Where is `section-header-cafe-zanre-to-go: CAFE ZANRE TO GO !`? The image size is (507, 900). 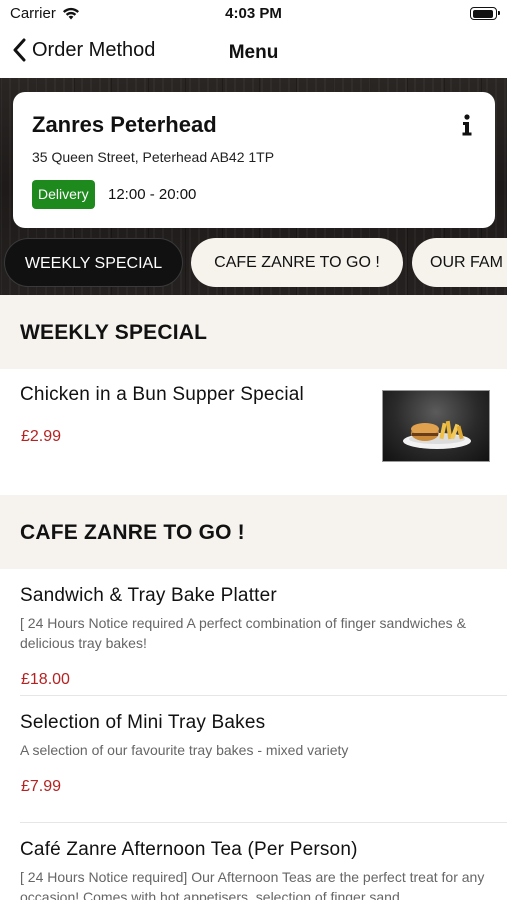 section-header-cafe-zanre-to-go: CAFE ZANRE TO GO ! is located at coordinates (253, 532).